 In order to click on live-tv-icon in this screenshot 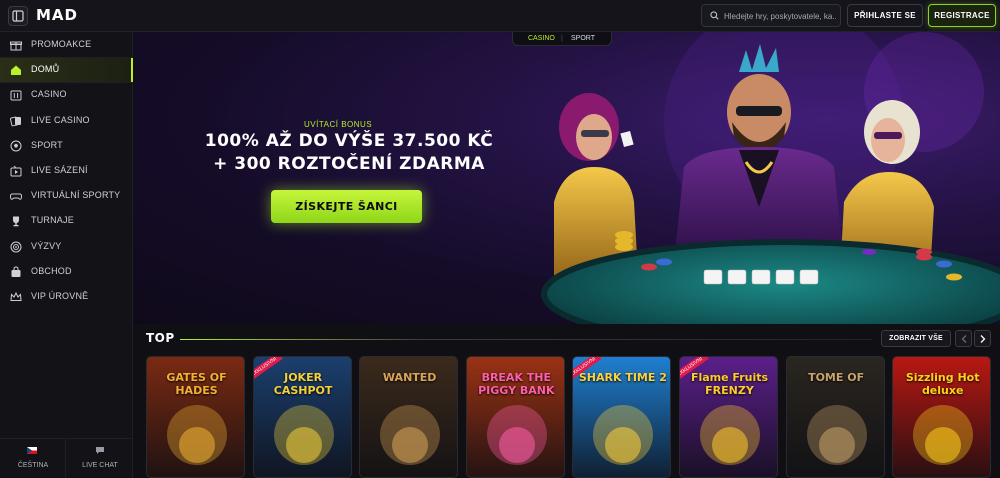, I will do `click(16, 171)`.